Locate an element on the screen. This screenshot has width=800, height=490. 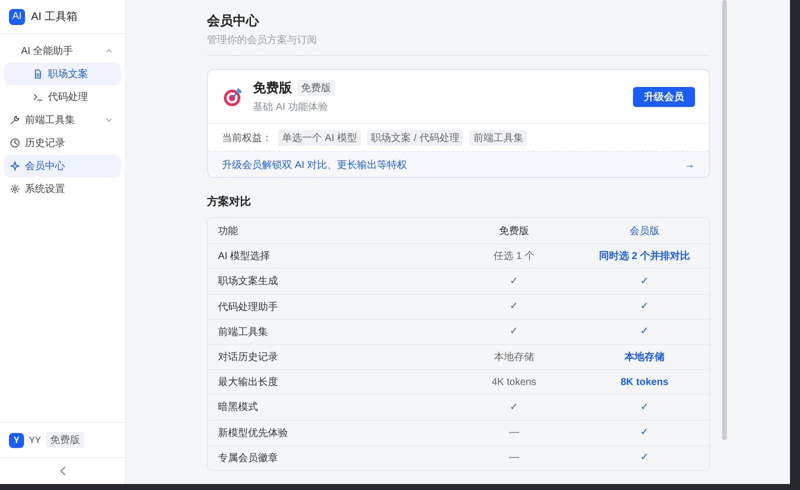
table-cell-text: 最大输出长度 is located at coordinates (248, 383).